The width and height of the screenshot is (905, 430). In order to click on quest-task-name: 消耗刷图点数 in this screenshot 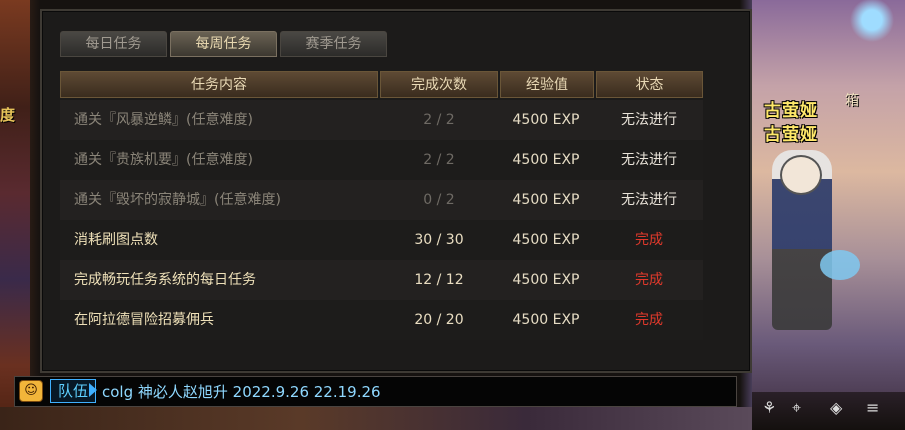, I will do `click(116, 240)`.